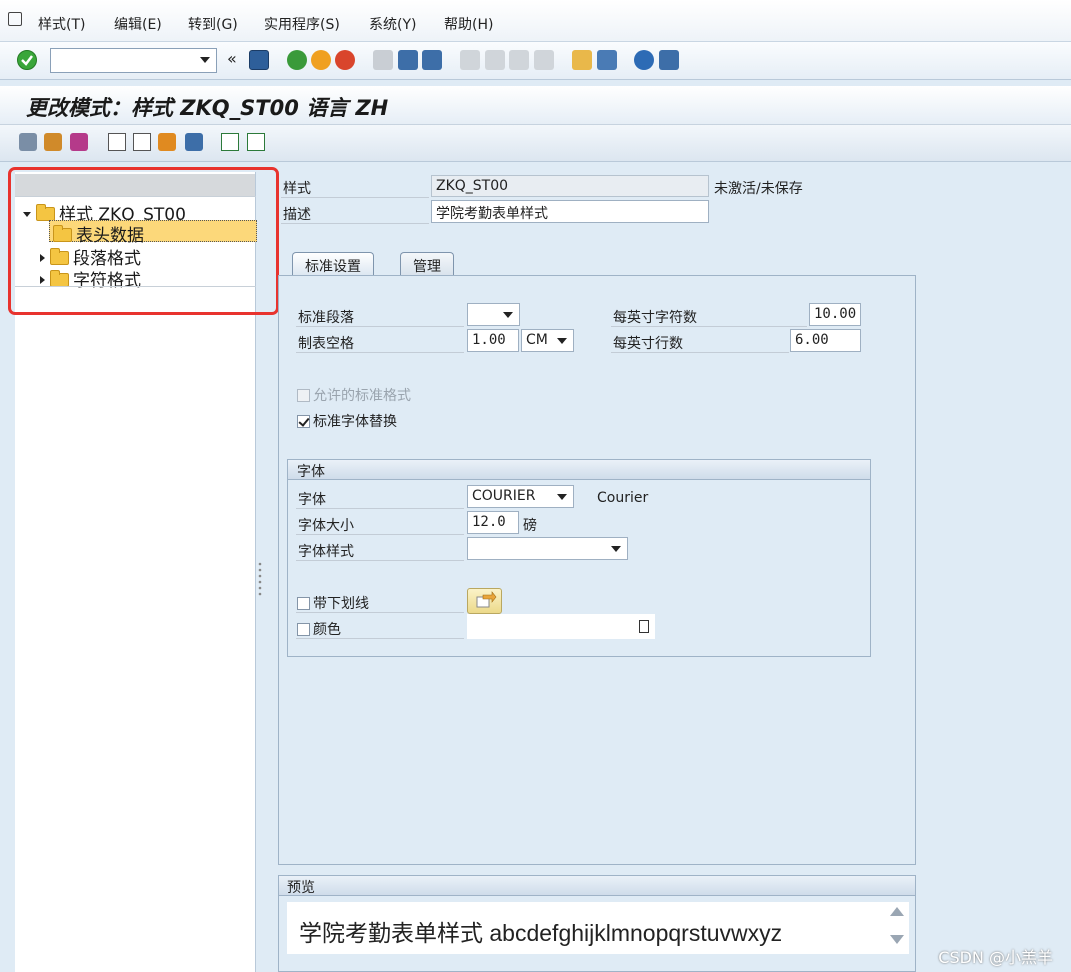  Describe the element at coordinates (167, 142) in the screenshot. I see `rename-icon` at that location.